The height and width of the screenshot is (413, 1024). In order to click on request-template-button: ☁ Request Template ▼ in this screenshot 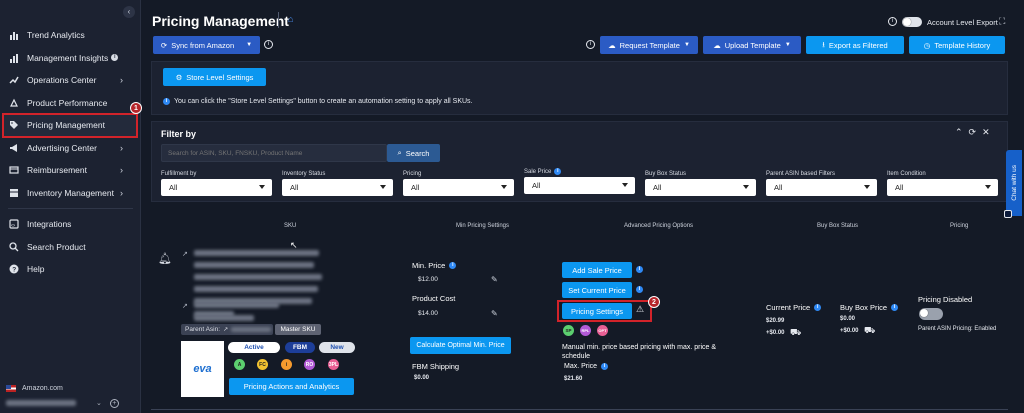, I will do `click(649, 45)`.